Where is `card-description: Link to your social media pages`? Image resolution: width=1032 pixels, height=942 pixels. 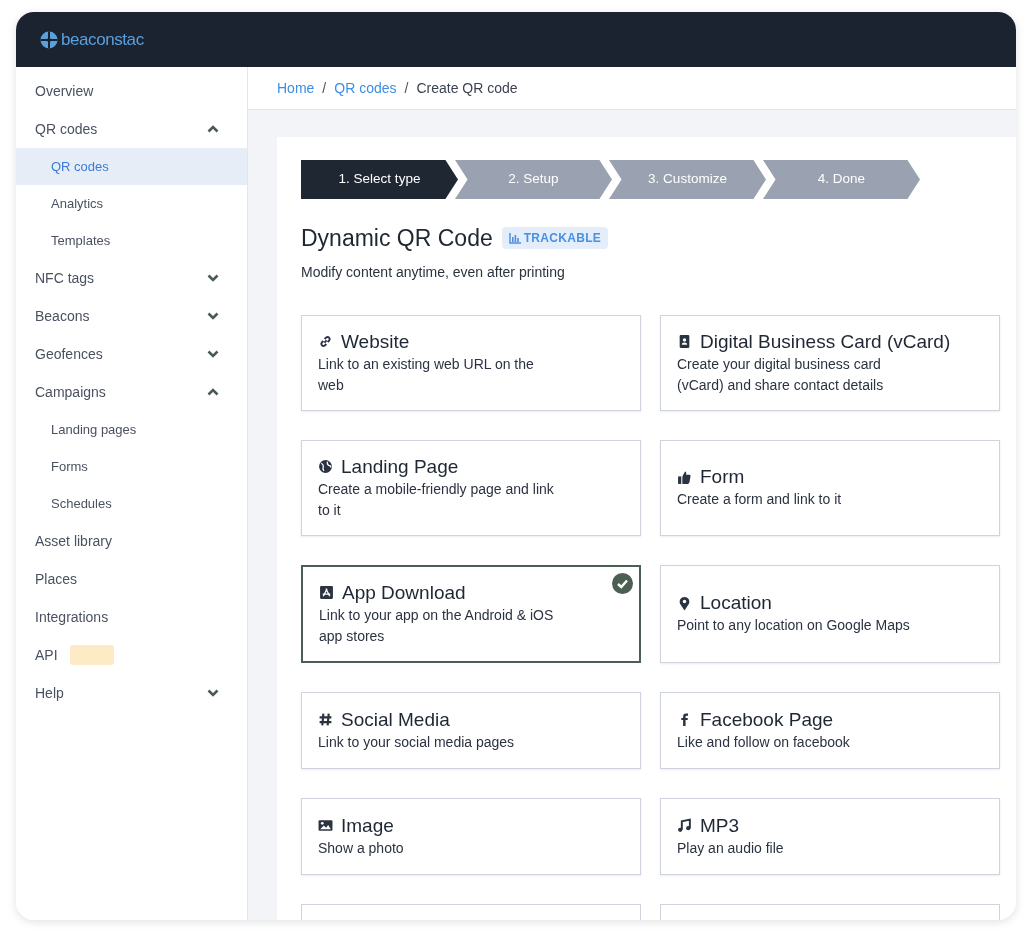
card-description: Link to your social media pages is located at coordinates (417, 742).